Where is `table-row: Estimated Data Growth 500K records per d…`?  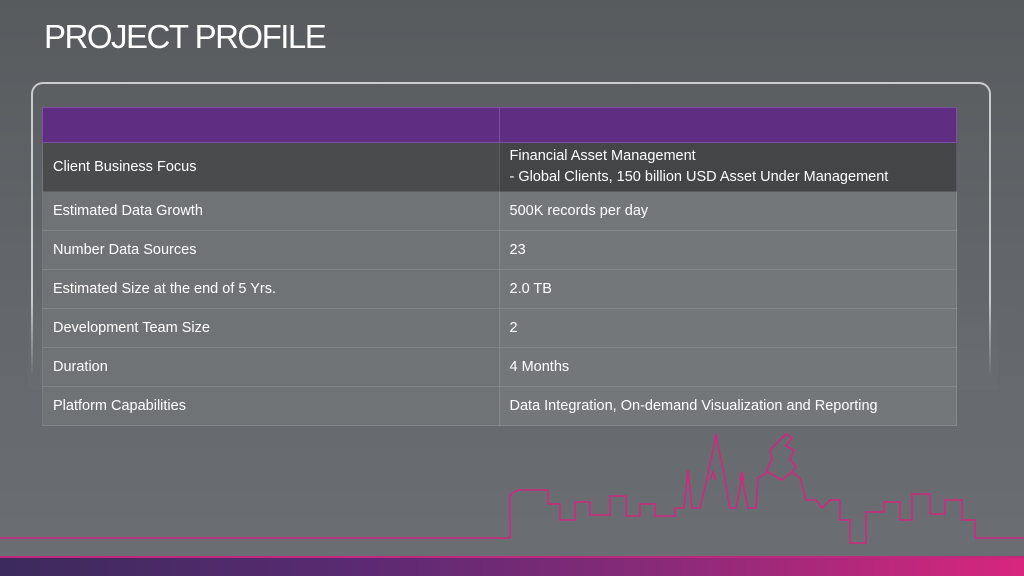 table-row: Estimated Data Growth 500K records per d… is located at coordinates (499, 211).